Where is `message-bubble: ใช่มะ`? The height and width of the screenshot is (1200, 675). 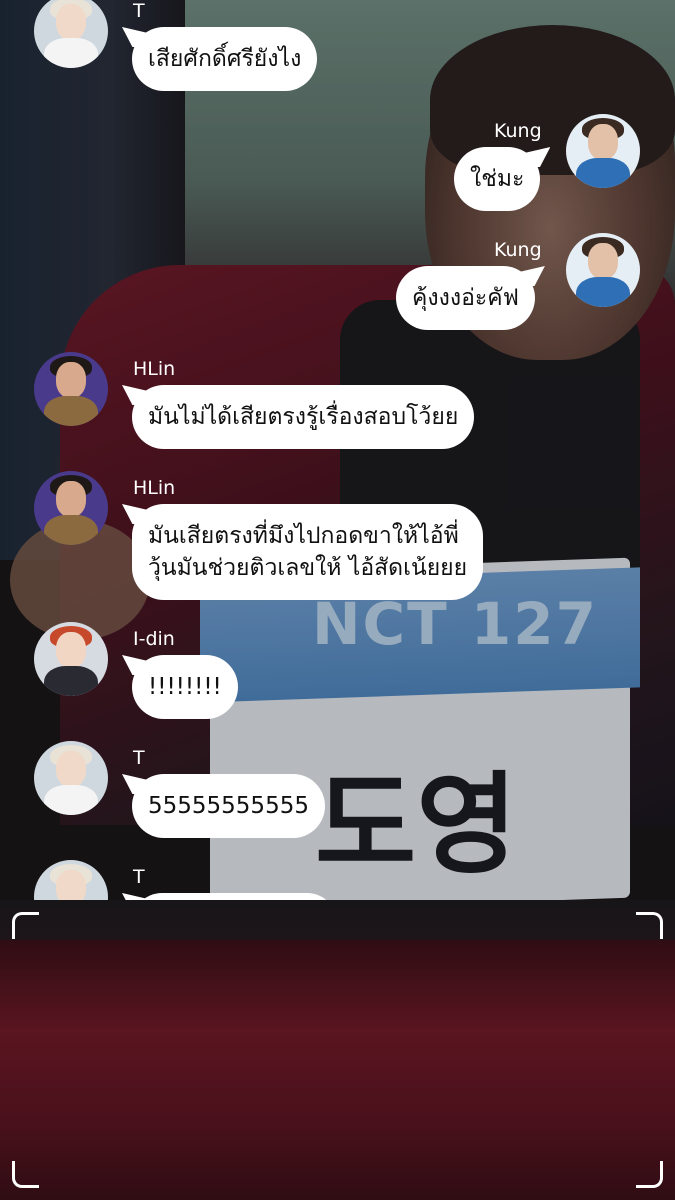
message-bubble: ใช่มะ is located at coordinates (497, 179).